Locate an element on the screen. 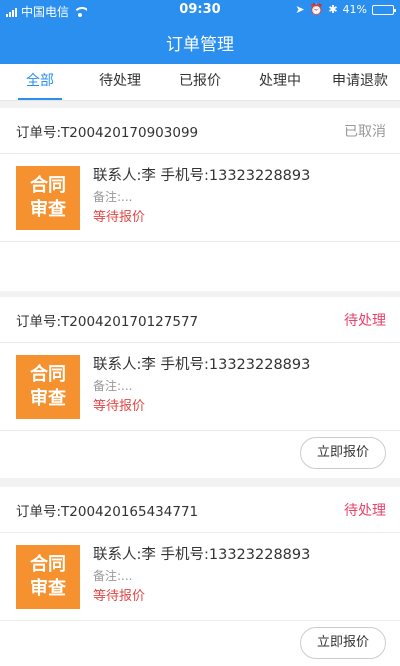  tab-refund-request: 申请退款 is located at coordinates (360, 82).